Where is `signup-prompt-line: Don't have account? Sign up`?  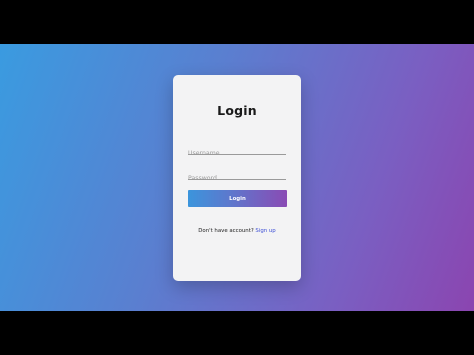
signup-prompt-line: Don't have account? Sign up is located at coordinates (237, 231).